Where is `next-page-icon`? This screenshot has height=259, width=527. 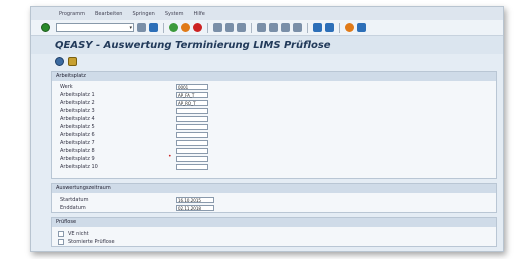 next-page-icon is located at coordinates (285, 27).